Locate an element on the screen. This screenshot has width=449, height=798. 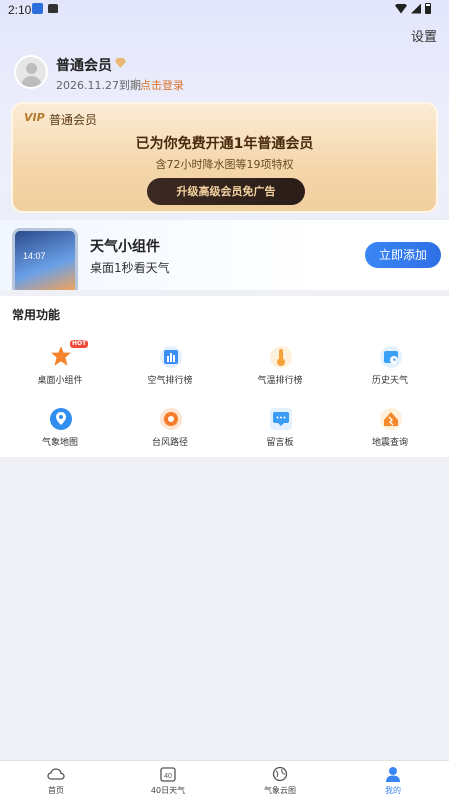
function-air-ranking: 空气排行榜 is located at coordinates (170, 371).